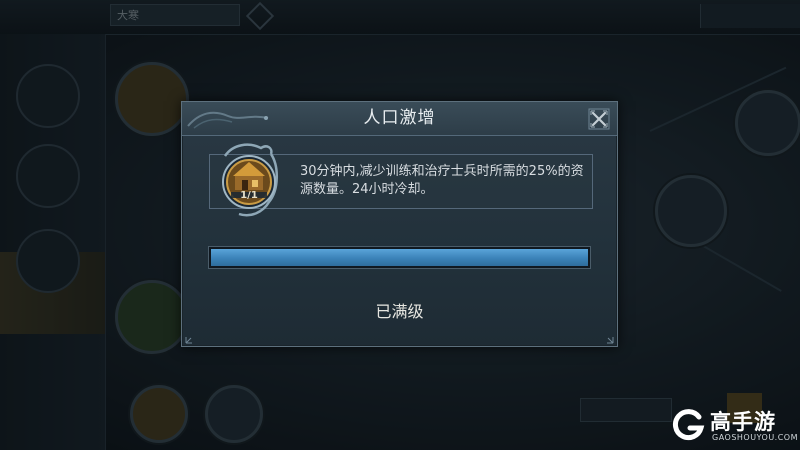  Describe the element at coordinates (399, 311) in the screenshot. I see `max-level-status: 已满级` at that location.